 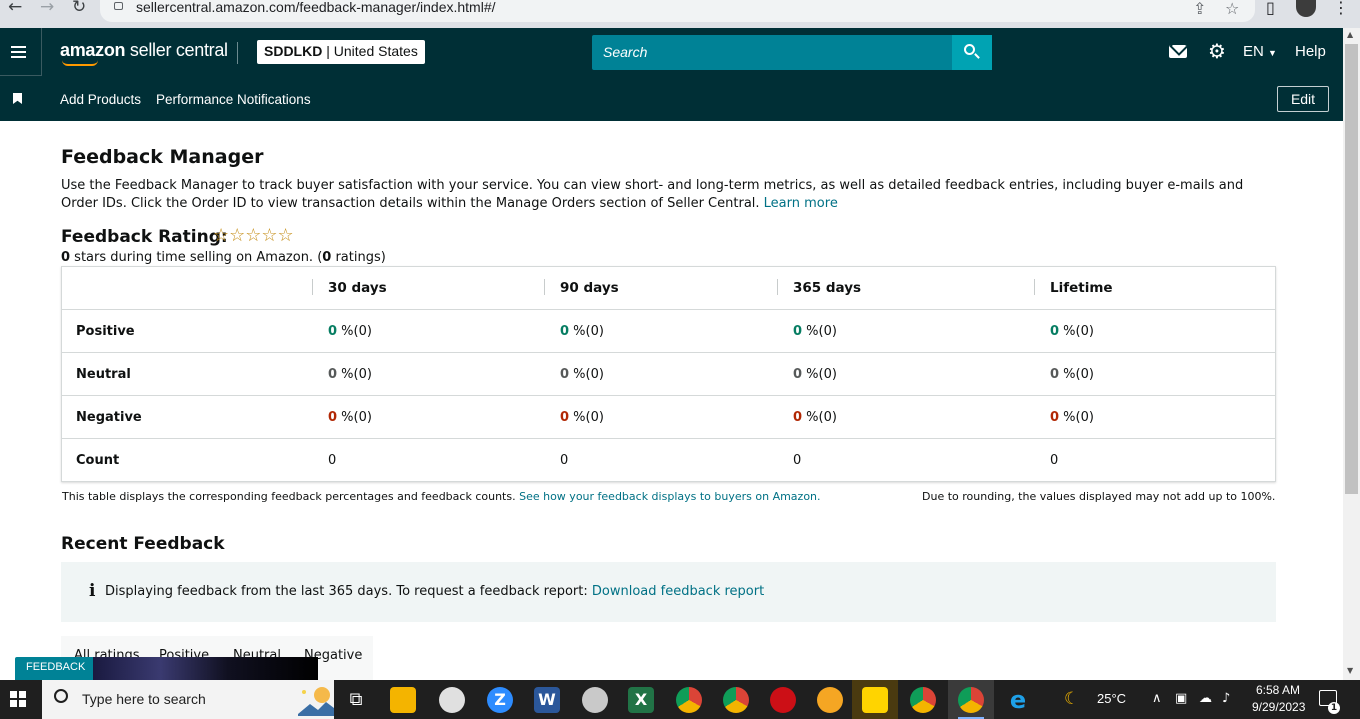 I want to click on language-selector: EN ▼, so click(x=1260, y=51).